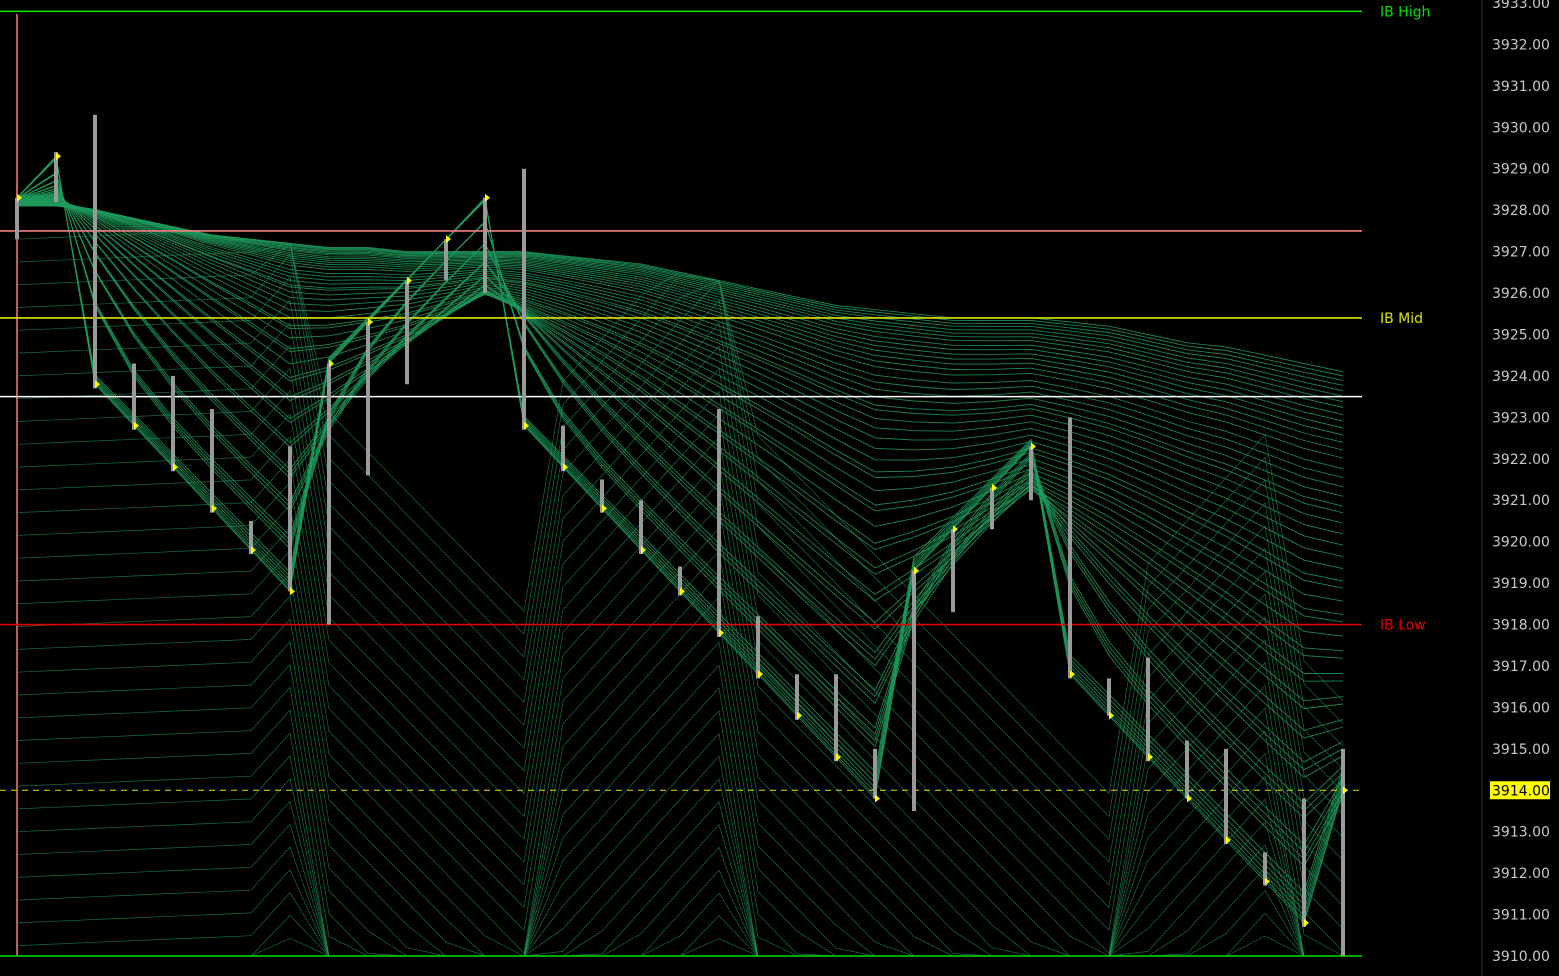  What do you see at coordinates (1521, 874) in the screenshot?
I see `y-tick-label: 3912.00` at bounding box center [1521, 874].